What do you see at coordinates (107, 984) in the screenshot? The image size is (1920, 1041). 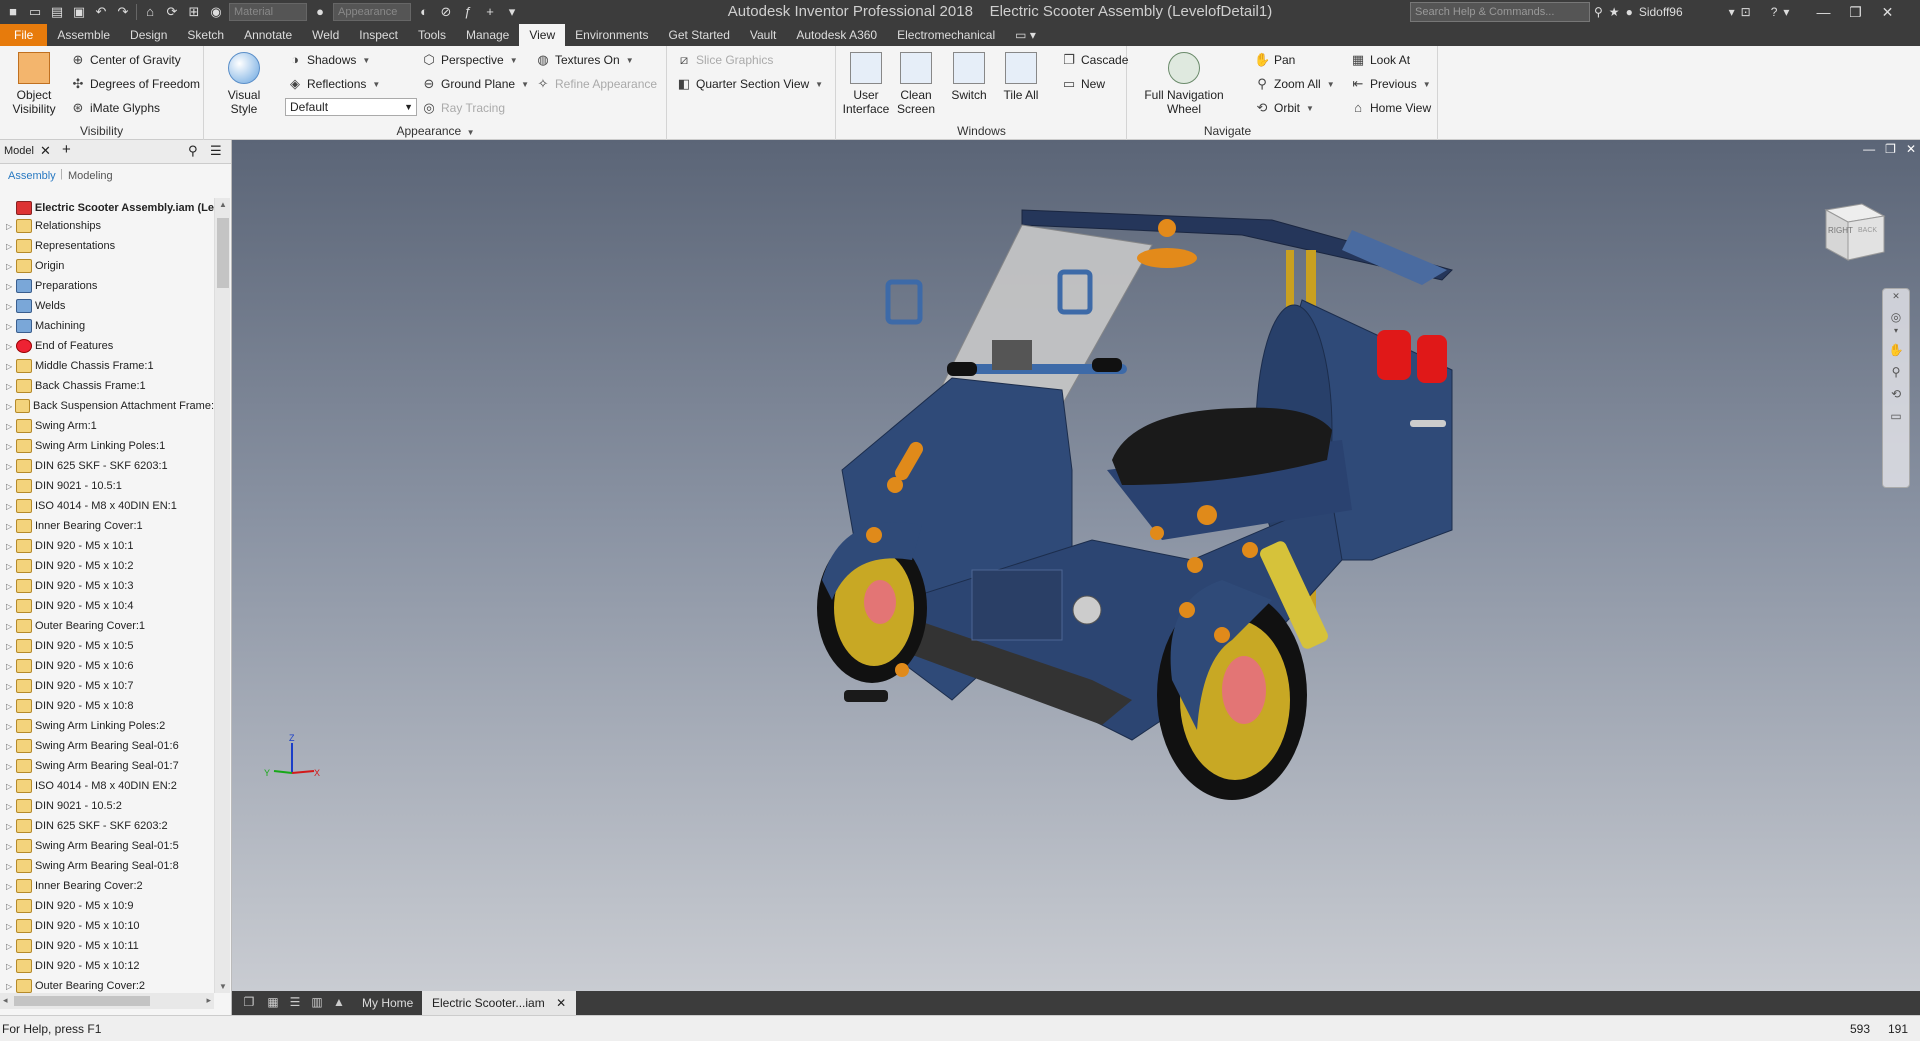 I see `tree-node: ▷ Outer Bearing Cover:2` at bounding box center [107, 984].